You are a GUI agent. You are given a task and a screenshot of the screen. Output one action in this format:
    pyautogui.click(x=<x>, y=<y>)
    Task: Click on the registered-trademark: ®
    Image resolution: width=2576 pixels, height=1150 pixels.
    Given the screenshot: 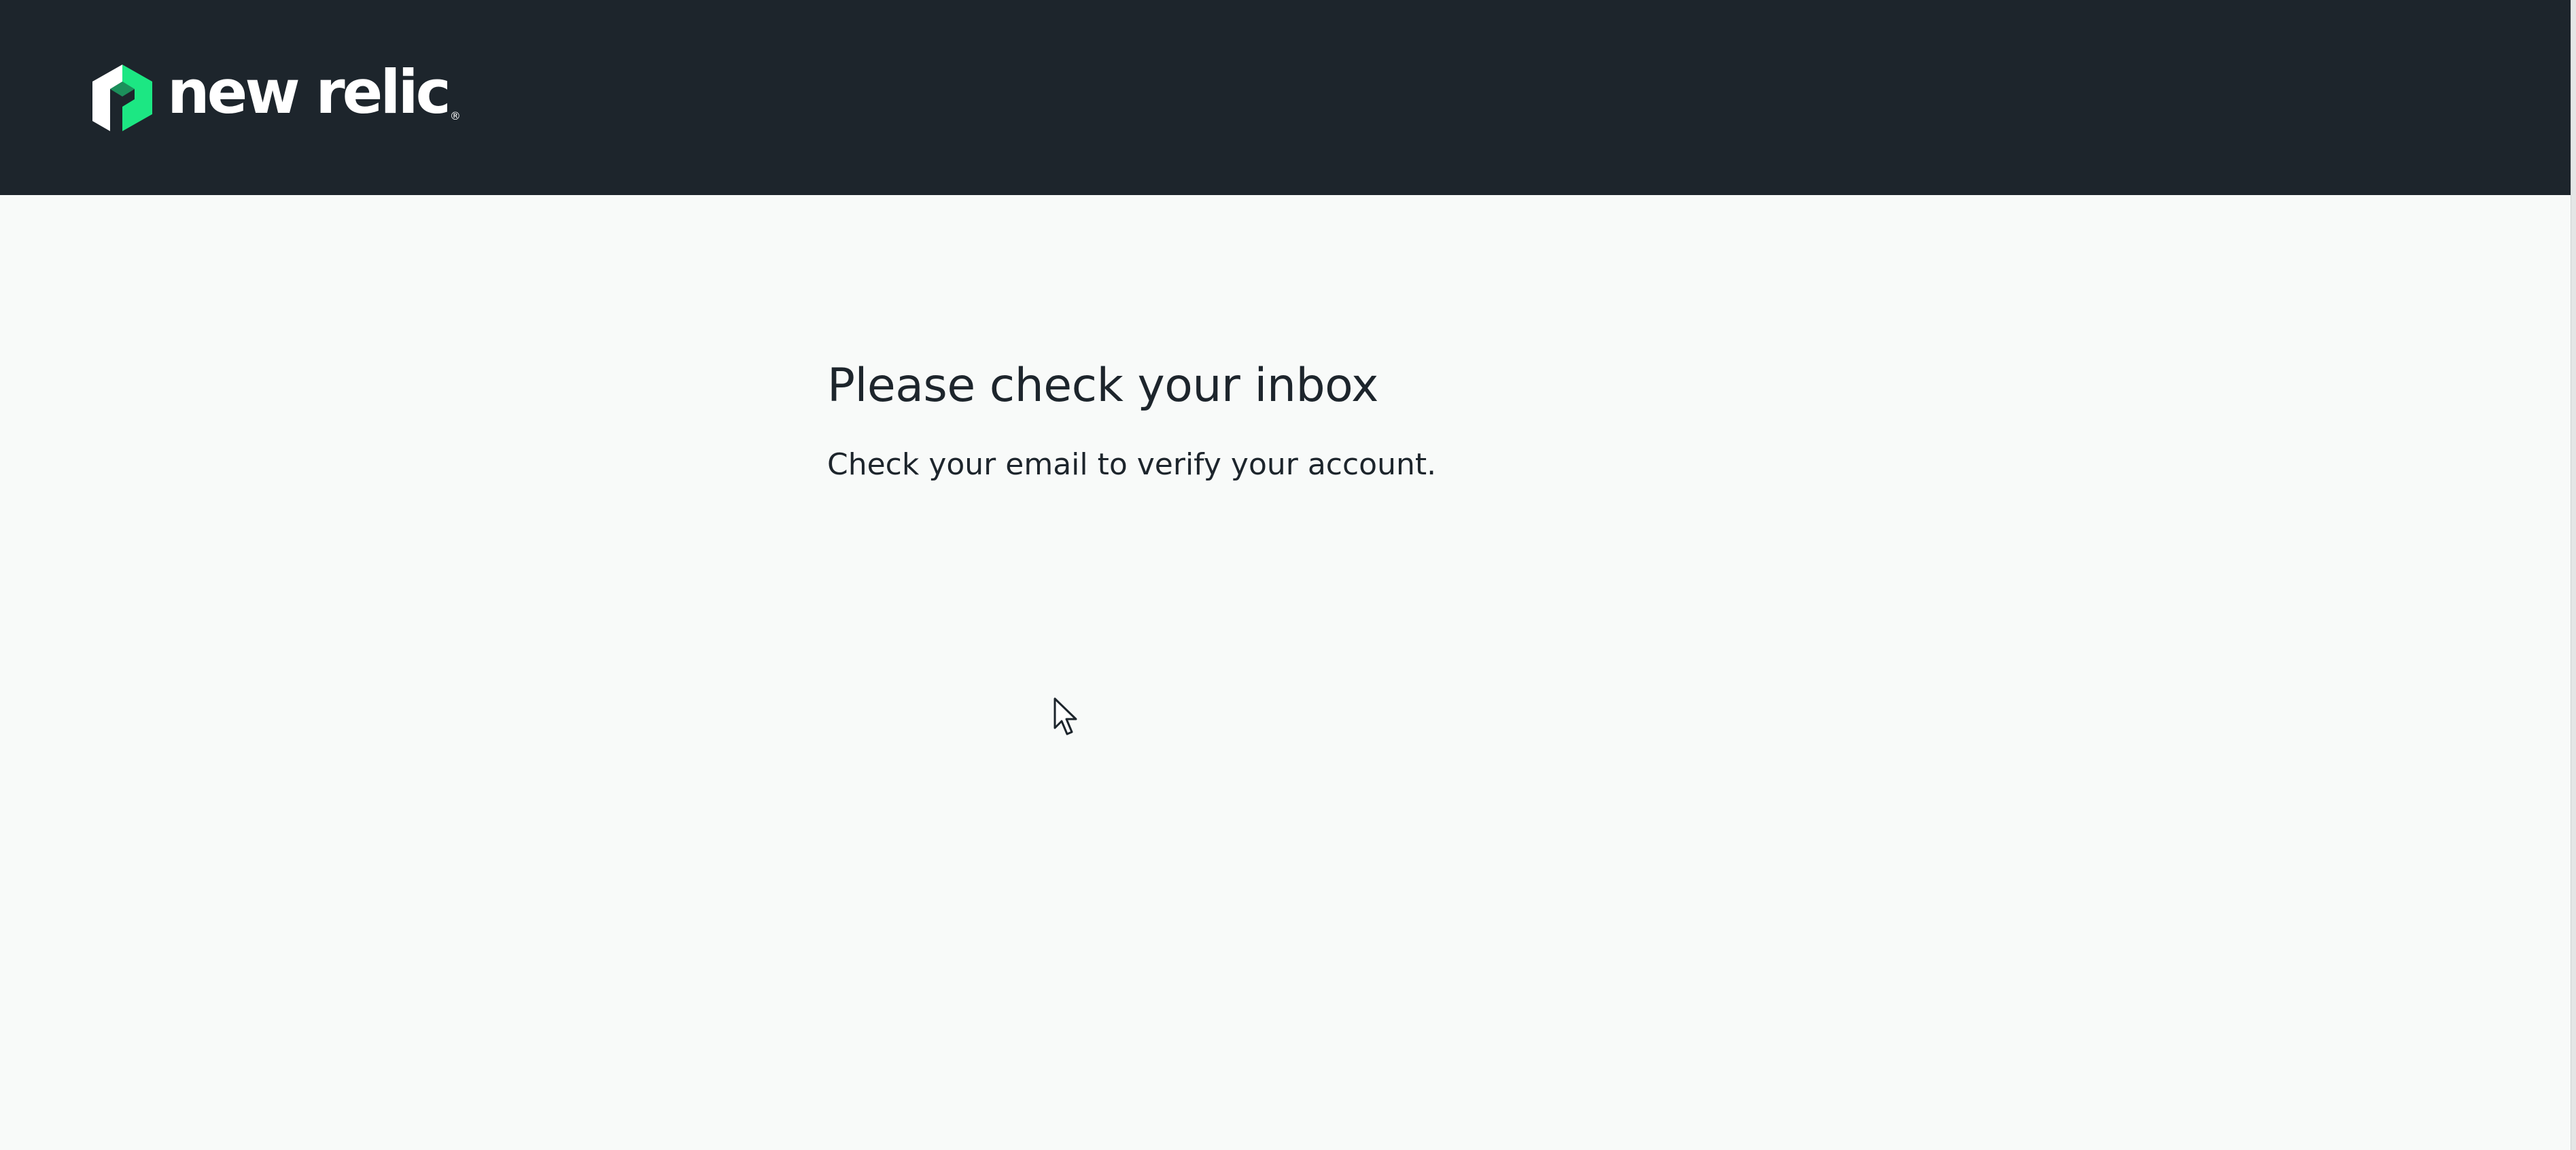 What is the action you would take?
    pyautogui.click(x=455, y=115)
    